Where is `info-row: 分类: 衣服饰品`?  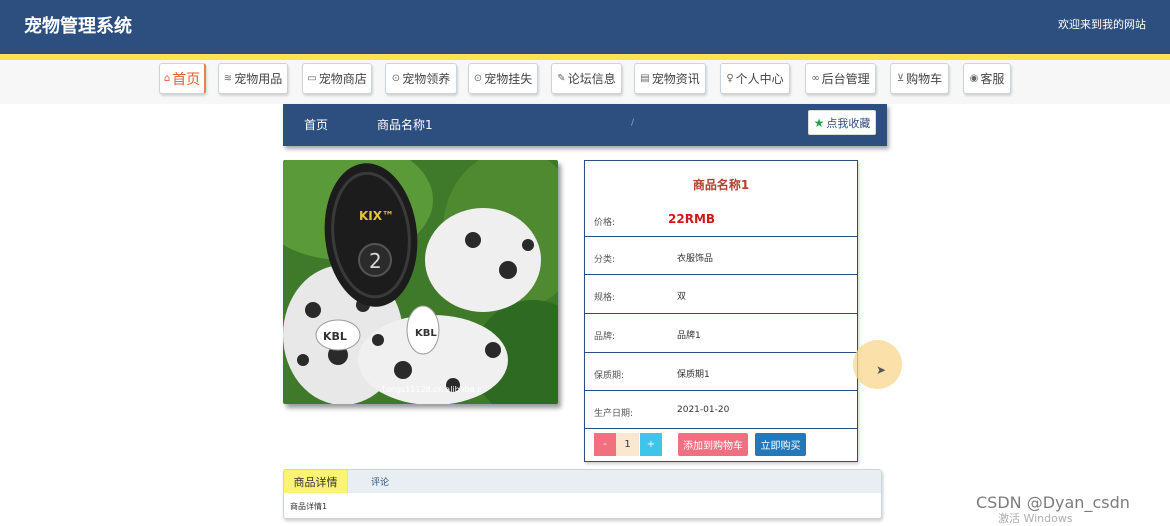
info-row: 分类: 衣服饰品 is located at coordinates (721, 256).